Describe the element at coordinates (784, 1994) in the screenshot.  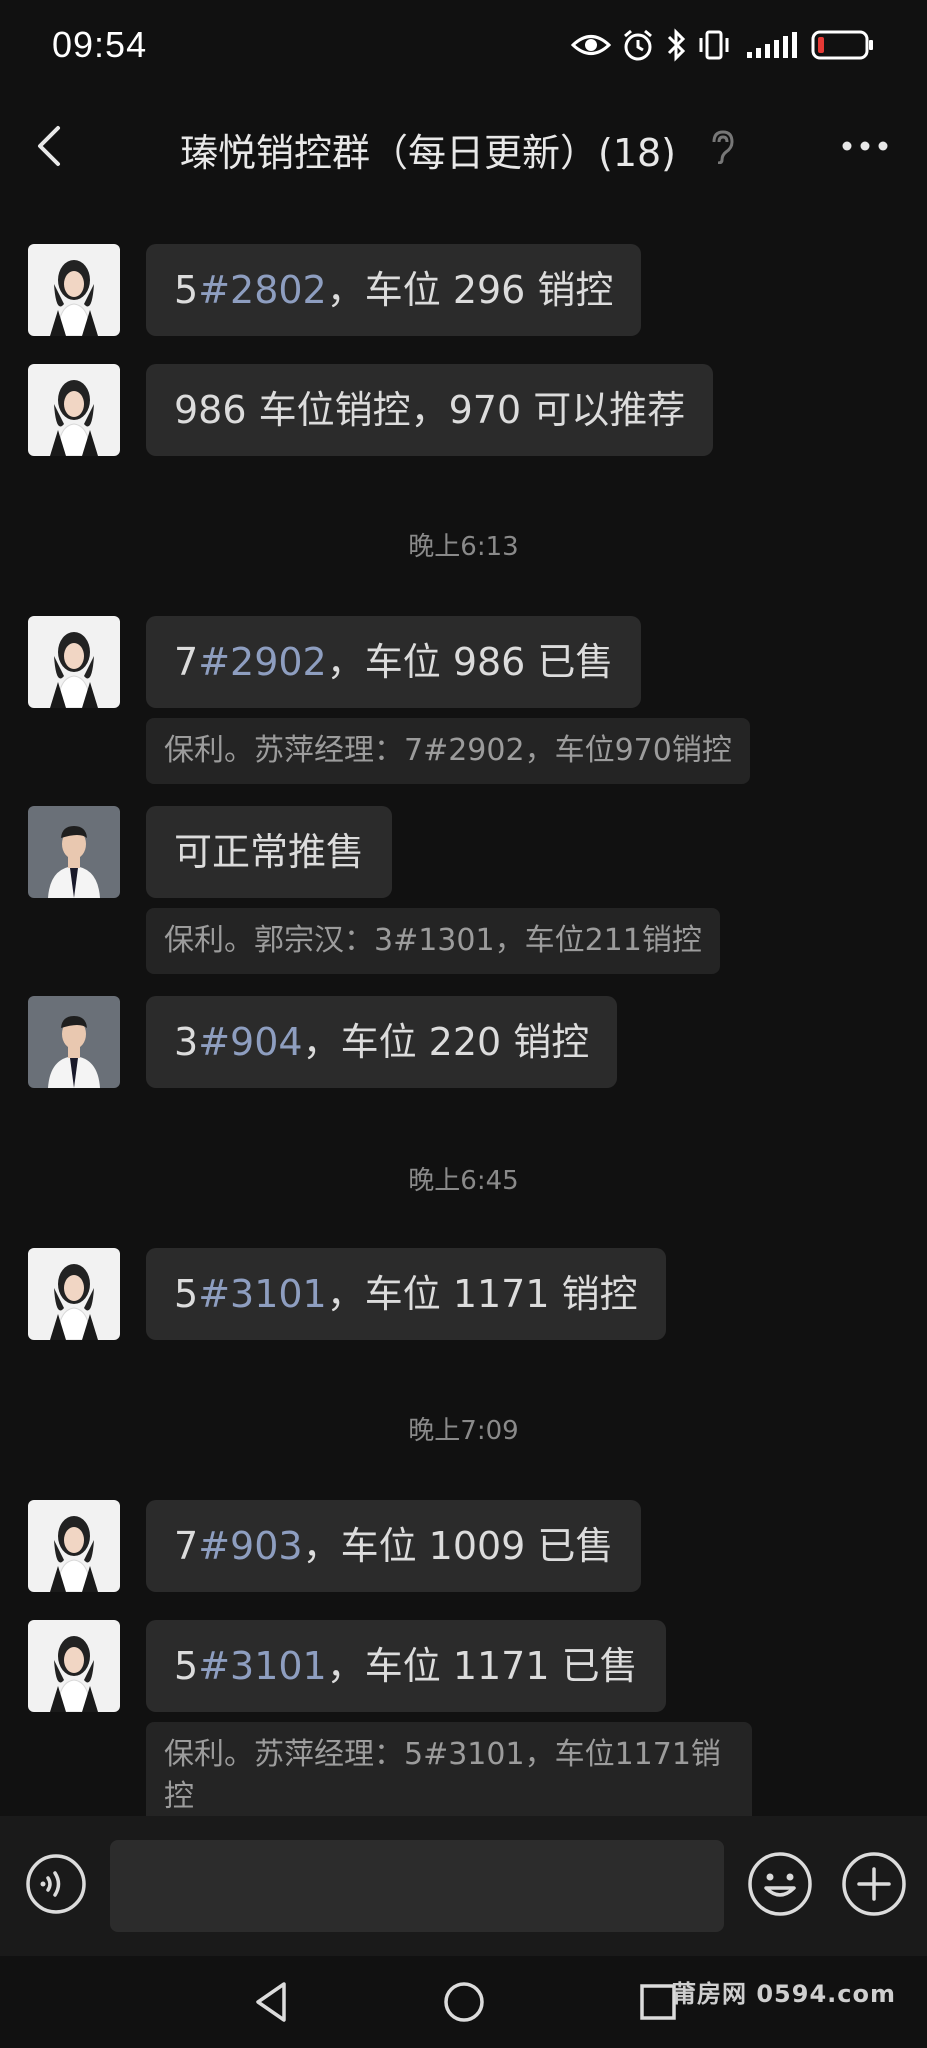
I see `watermark: 莆房网 0594.com` at that location.